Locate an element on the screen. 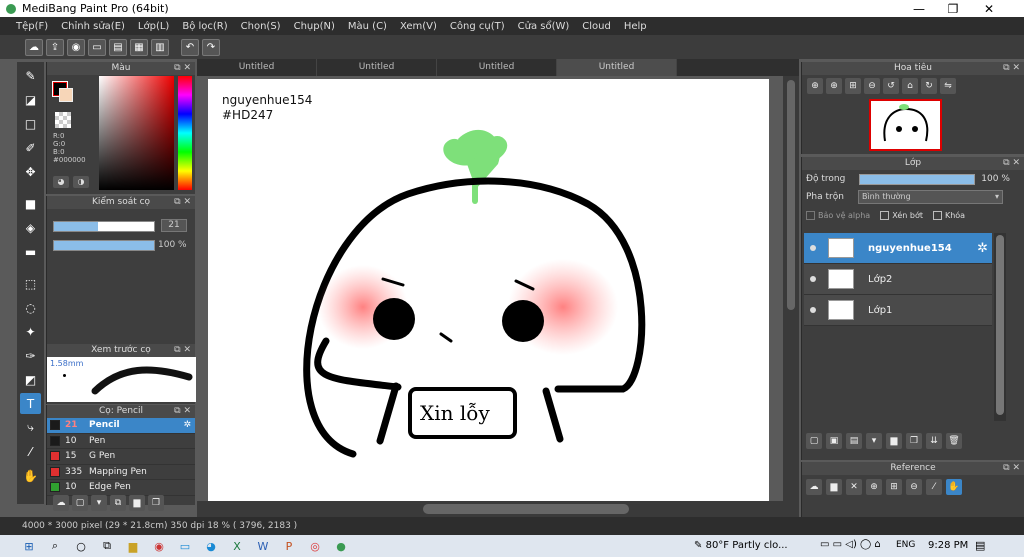 The height and width of the screenshot is (557, 1024). comment-icon: ◉ is located at coordinates (76, 47).